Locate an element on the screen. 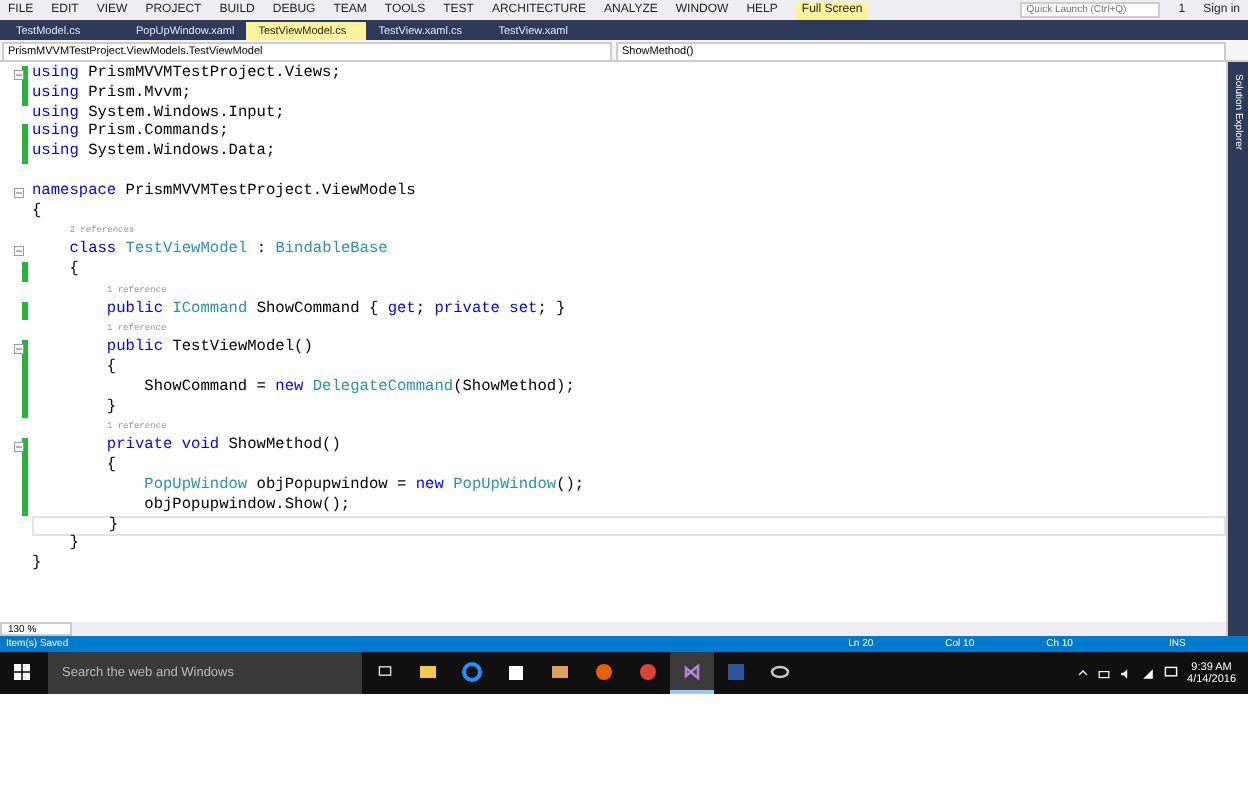  taskbar-app is located at coordinates (692, 673).